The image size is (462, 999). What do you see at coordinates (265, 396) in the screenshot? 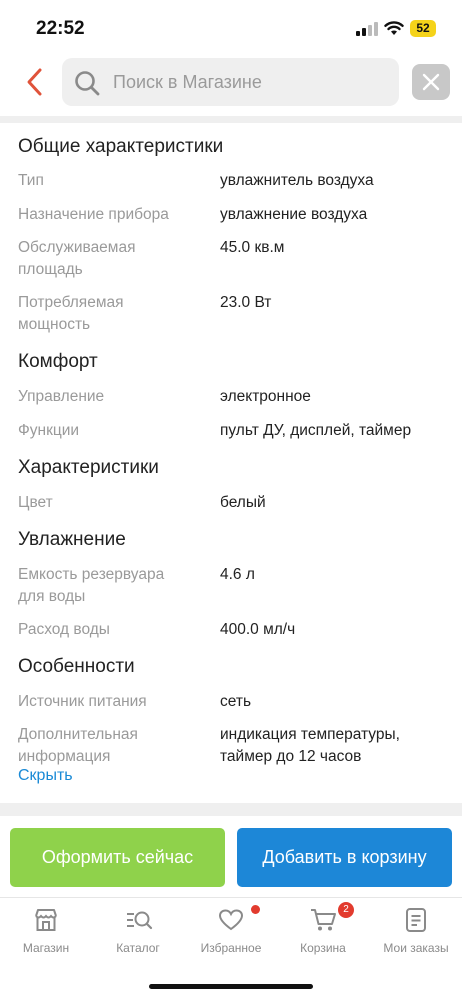
I see `spec-value-control: электронное` at bounding box center [265, 396].